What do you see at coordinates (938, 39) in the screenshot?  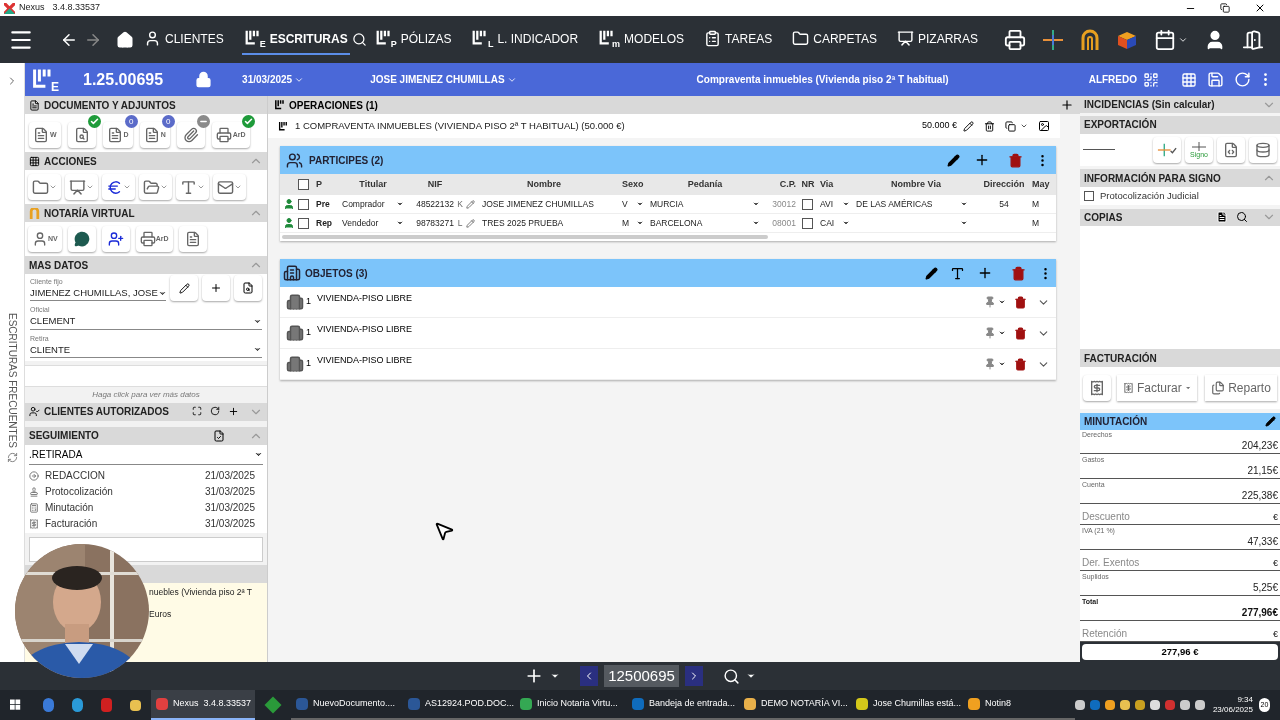 I see `nav-tab: PIZARRAS` at bounding box center [938, 39].